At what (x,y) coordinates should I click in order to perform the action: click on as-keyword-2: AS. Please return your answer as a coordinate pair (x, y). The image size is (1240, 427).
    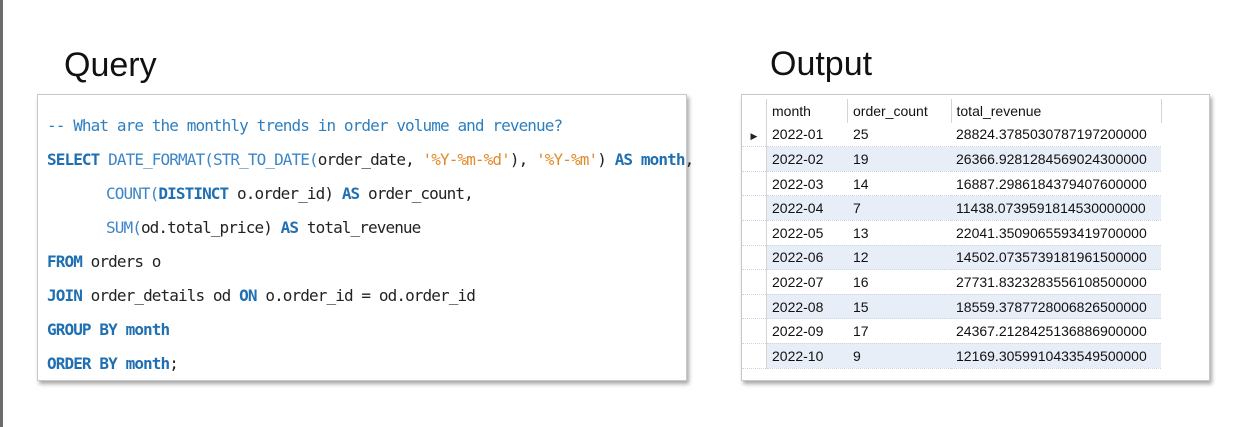
    Looking at the image, I should click on (350, 193).